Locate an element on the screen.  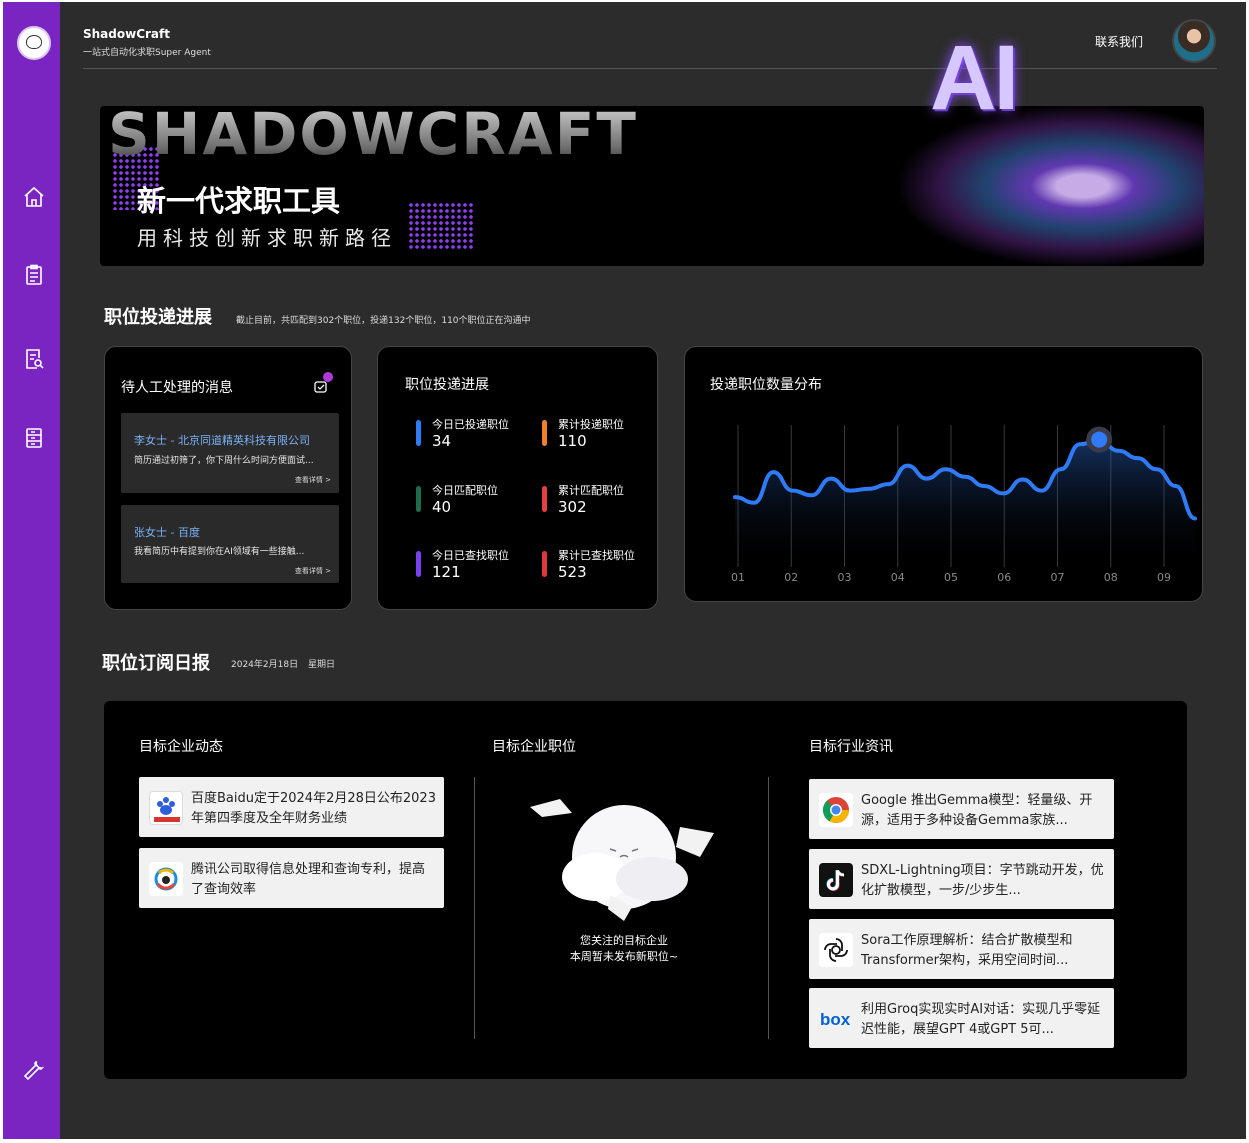
app-name: ShadowCraft is located at coordinates (126, 34).